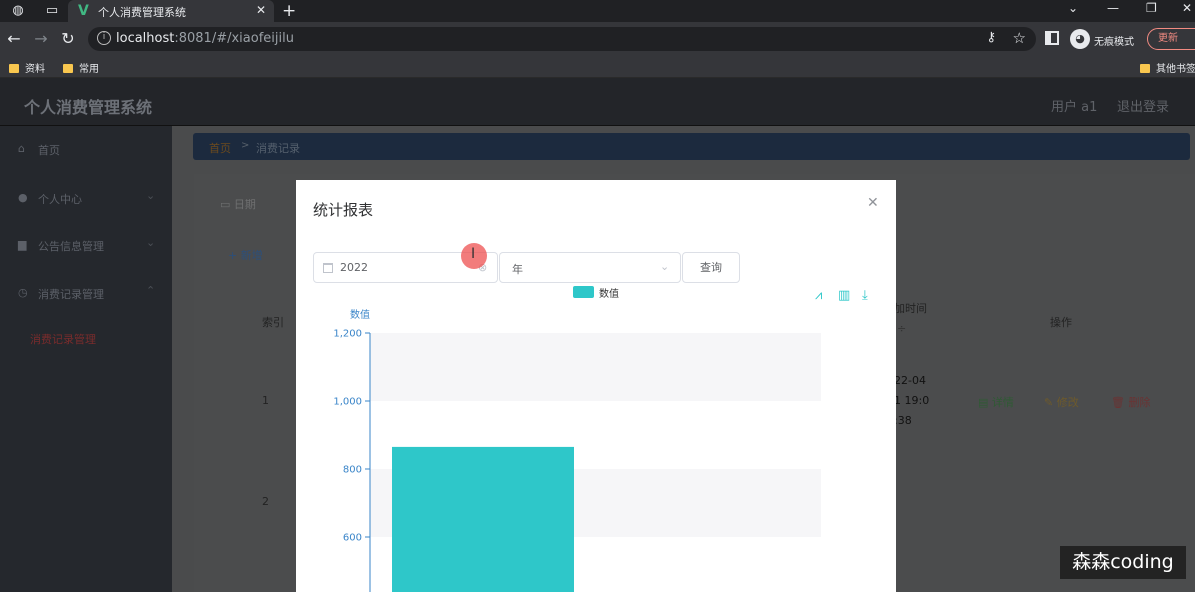 Image resolution: width=1195 pixels, height=592 pixels. I want to click on clock-icon: ◷, so click(23, 292).